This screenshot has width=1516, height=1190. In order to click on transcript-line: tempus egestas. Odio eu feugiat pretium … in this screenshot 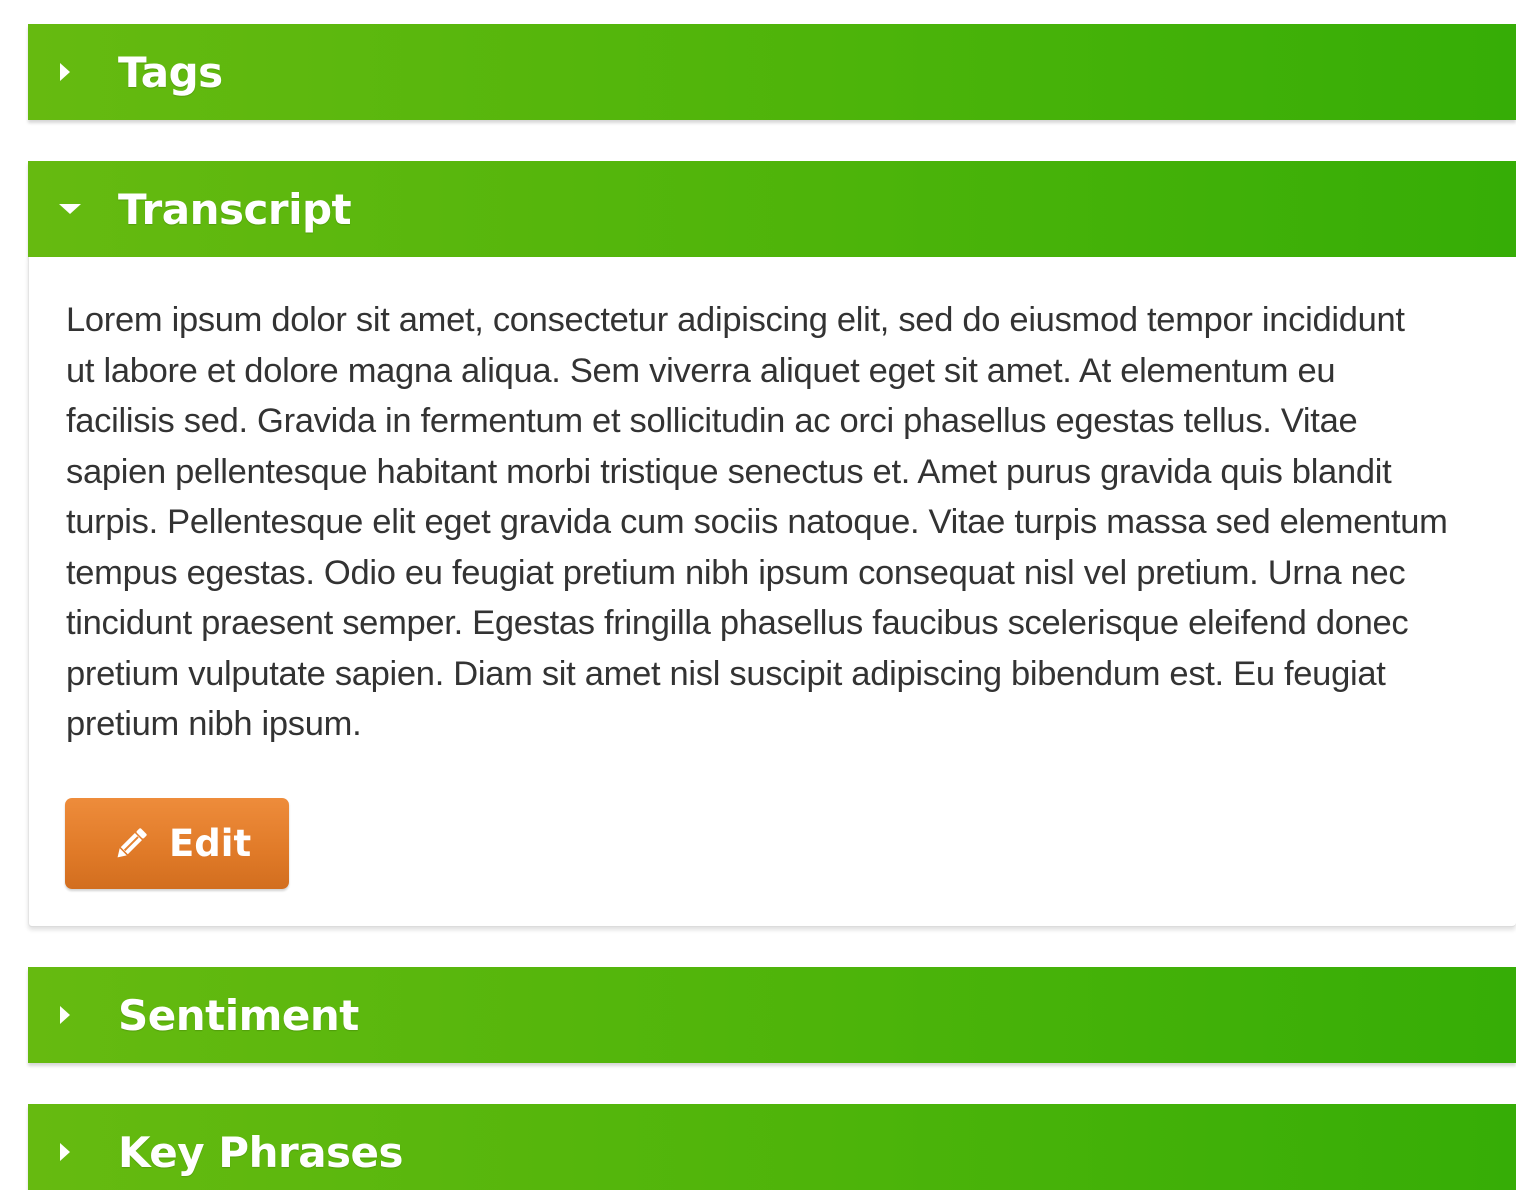, I will do `click(736, 572)`.